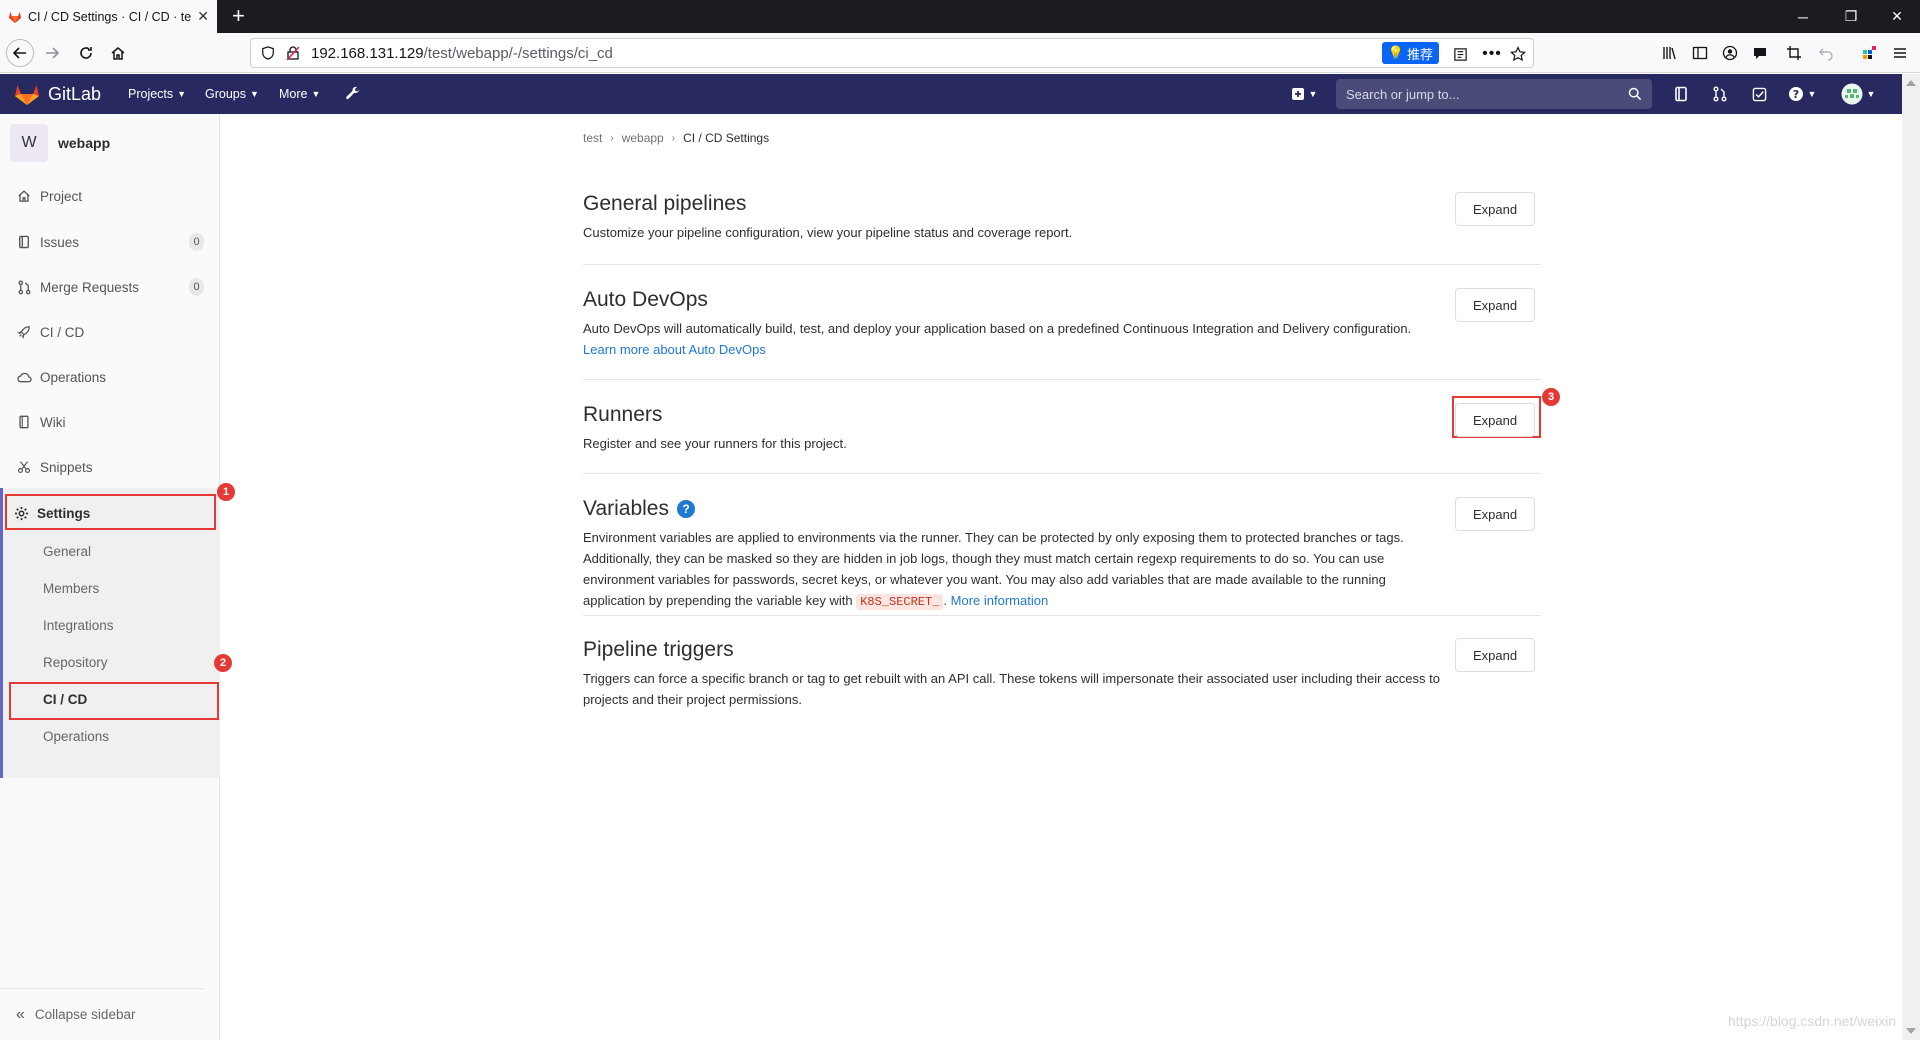 The height and width of the screenshot is (1040, 1920). Describe the element at coordinates (1760, 53) in the screenshot. I see `chat-icon` at that location.